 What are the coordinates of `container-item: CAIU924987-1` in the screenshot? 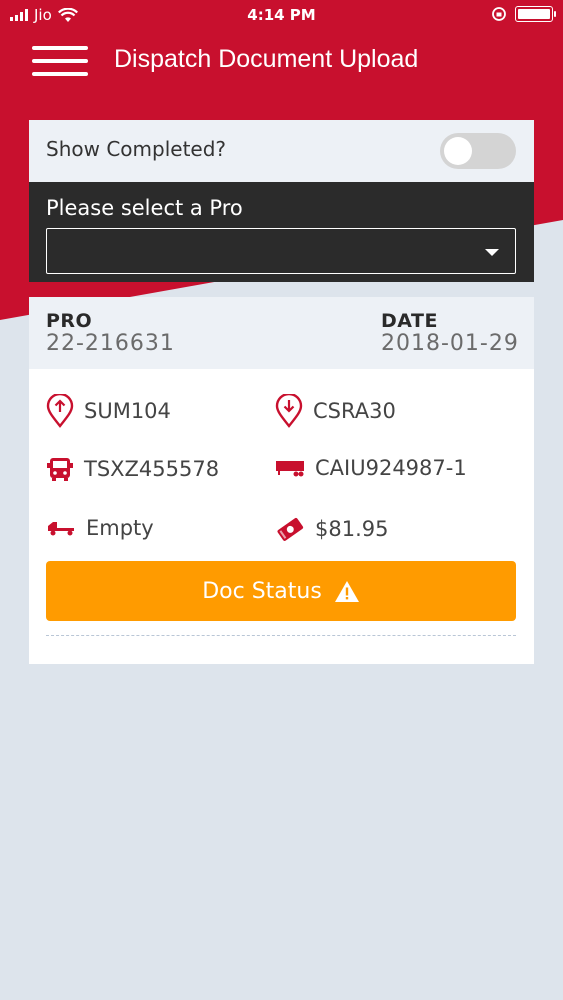 It's located at (371, 468).